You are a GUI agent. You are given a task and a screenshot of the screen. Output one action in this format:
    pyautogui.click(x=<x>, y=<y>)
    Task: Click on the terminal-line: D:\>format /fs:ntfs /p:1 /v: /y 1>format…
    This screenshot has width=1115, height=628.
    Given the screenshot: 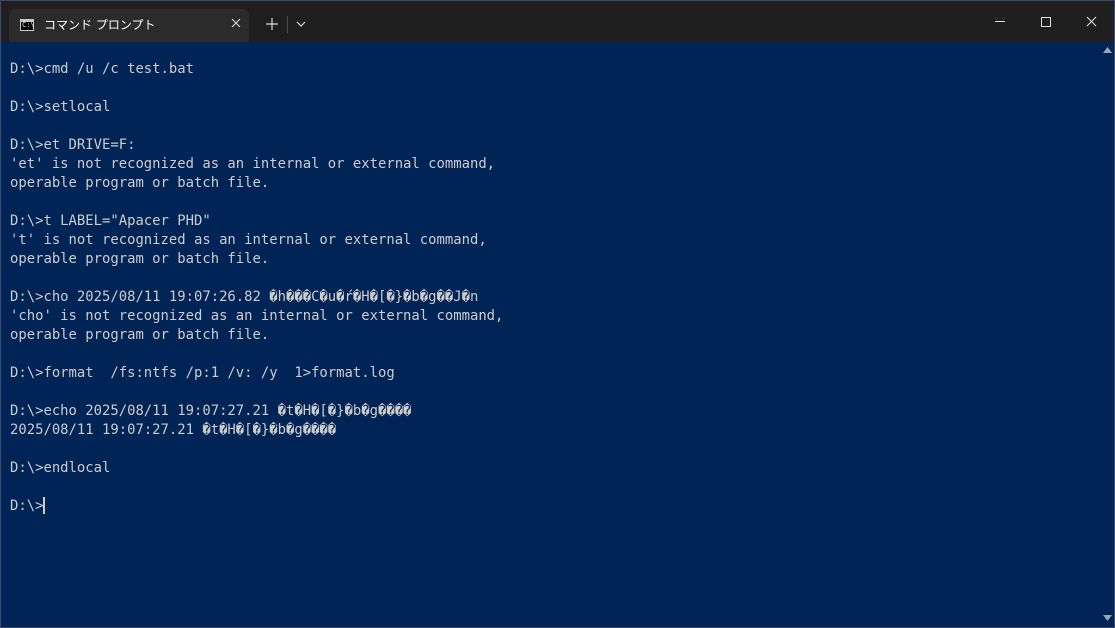 What is the action you would take?
    pyautogui.click(x=202, y=373)
    